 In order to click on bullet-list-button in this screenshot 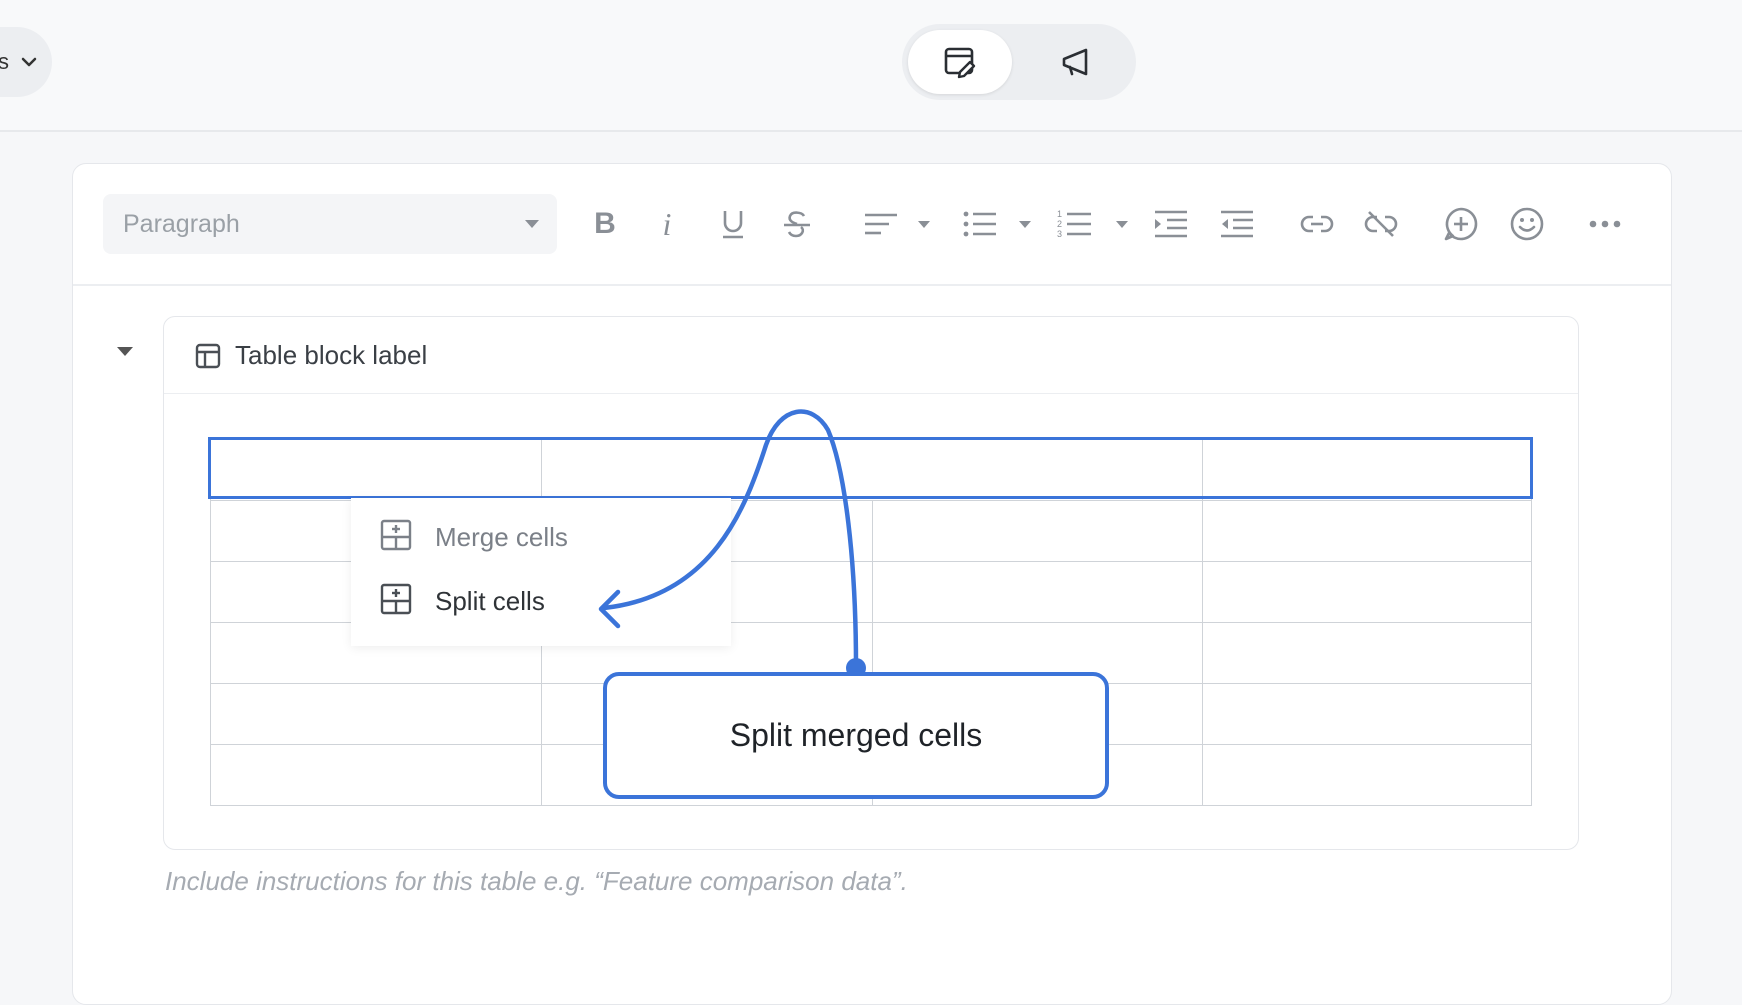, I will do `click(980, 224)`.